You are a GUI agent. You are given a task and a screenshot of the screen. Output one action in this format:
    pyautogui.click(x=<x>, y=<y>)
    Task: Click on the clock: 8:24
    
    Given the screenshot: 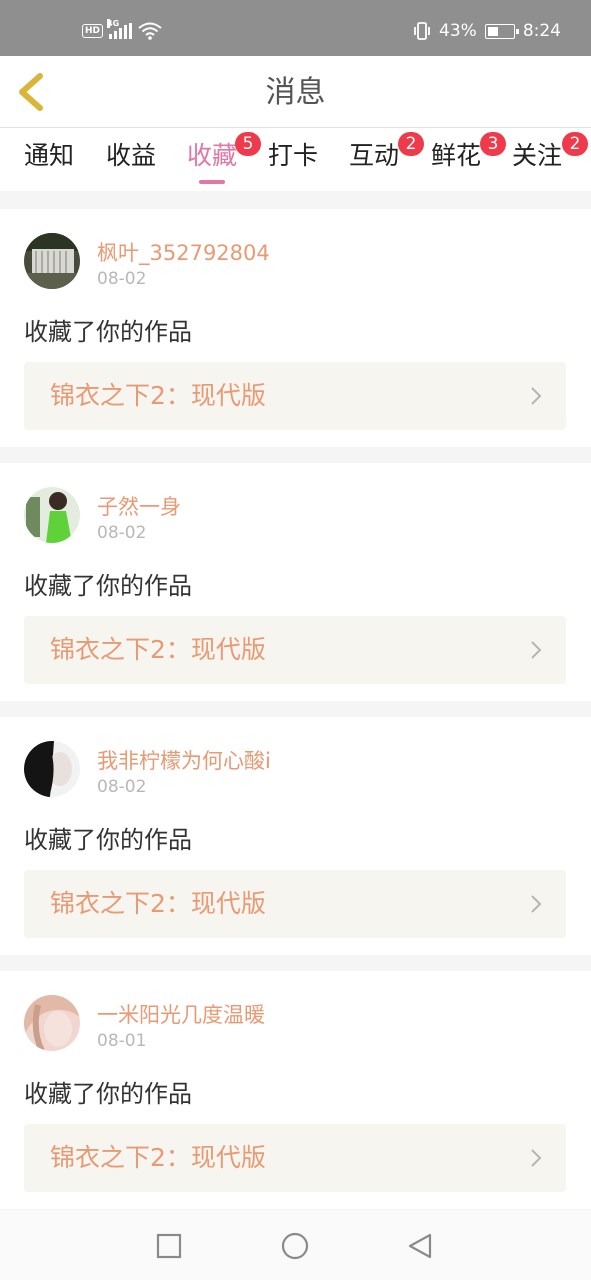 What is the action you would take?
    pyautogui.click(x=541, y=31)
    